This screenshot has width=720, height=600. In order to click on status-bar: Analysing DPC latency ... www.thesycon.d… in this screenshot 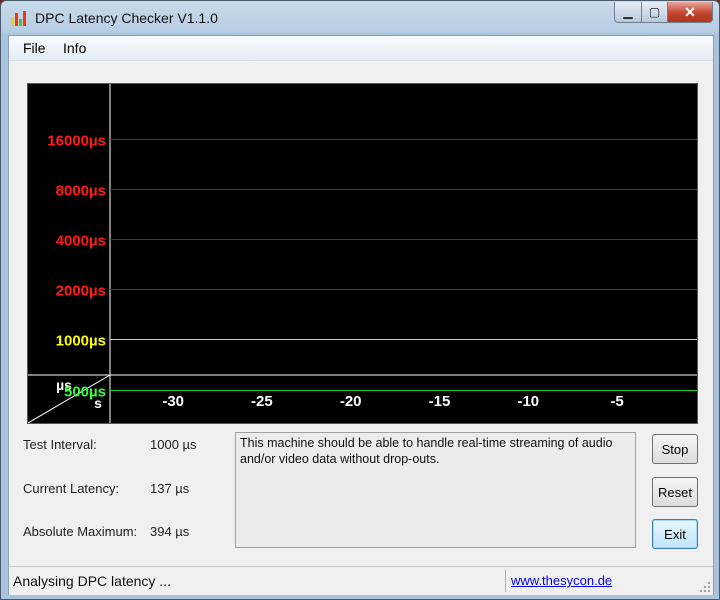, I will do `click(361, 580)`.